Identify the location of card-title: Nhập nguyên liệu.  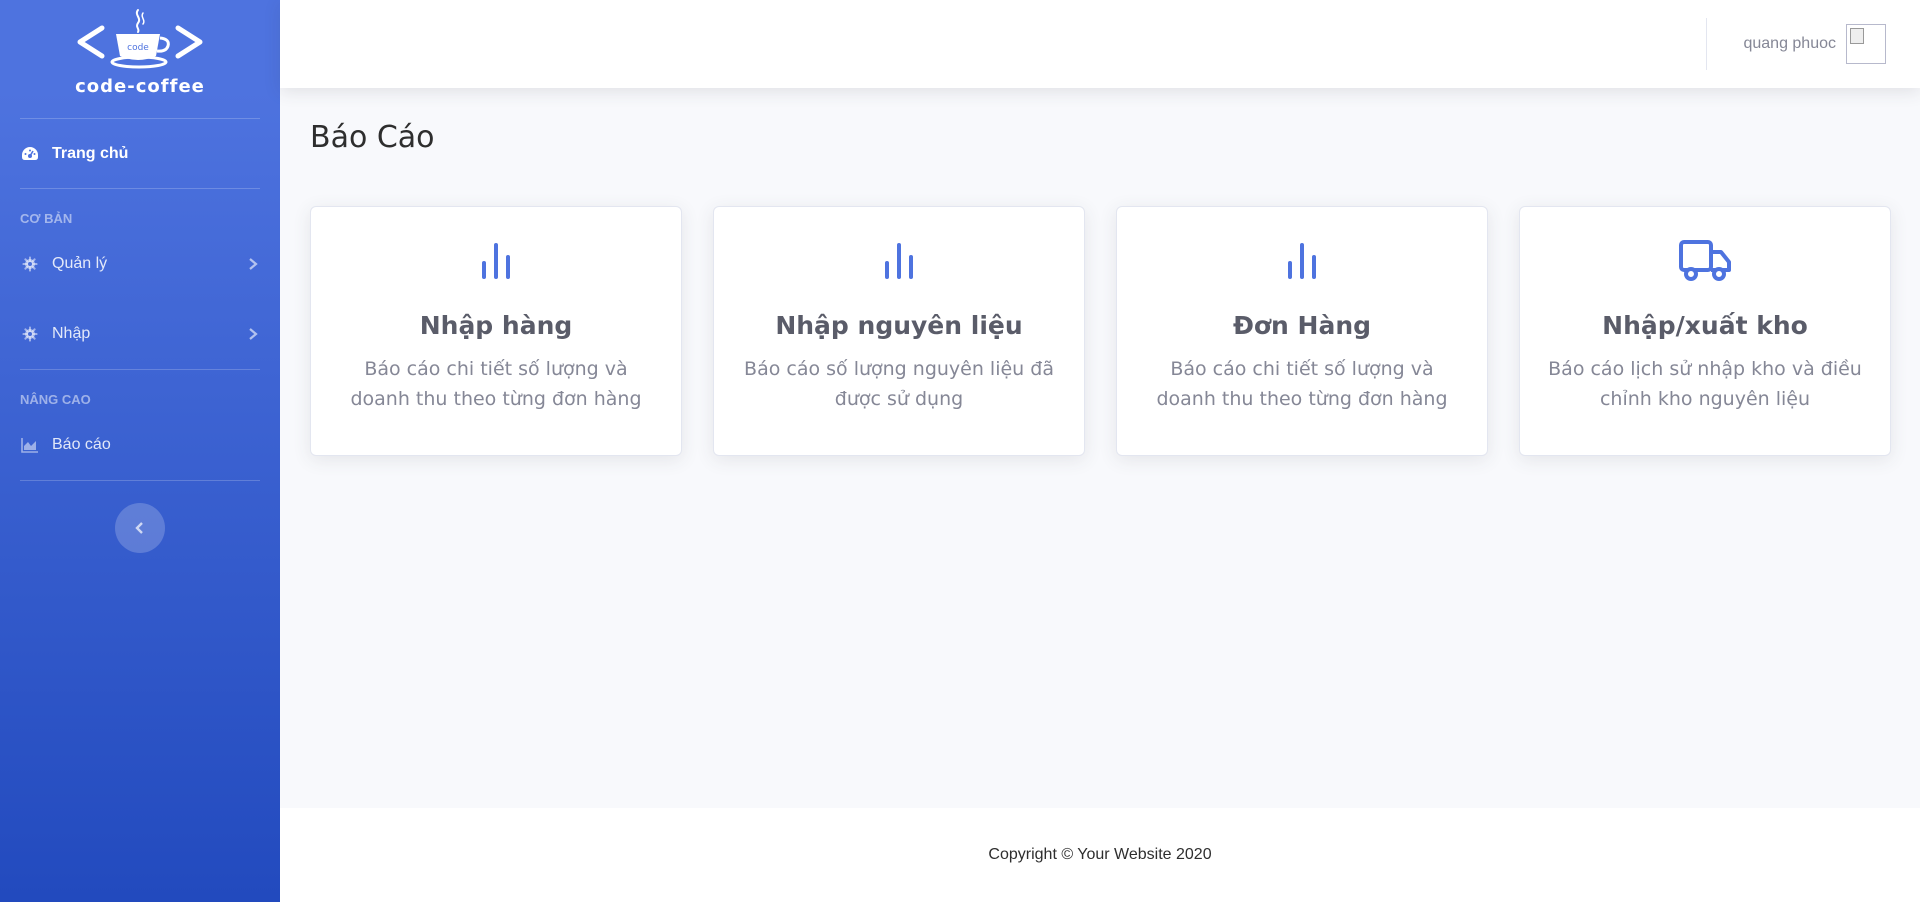
(899, 325).